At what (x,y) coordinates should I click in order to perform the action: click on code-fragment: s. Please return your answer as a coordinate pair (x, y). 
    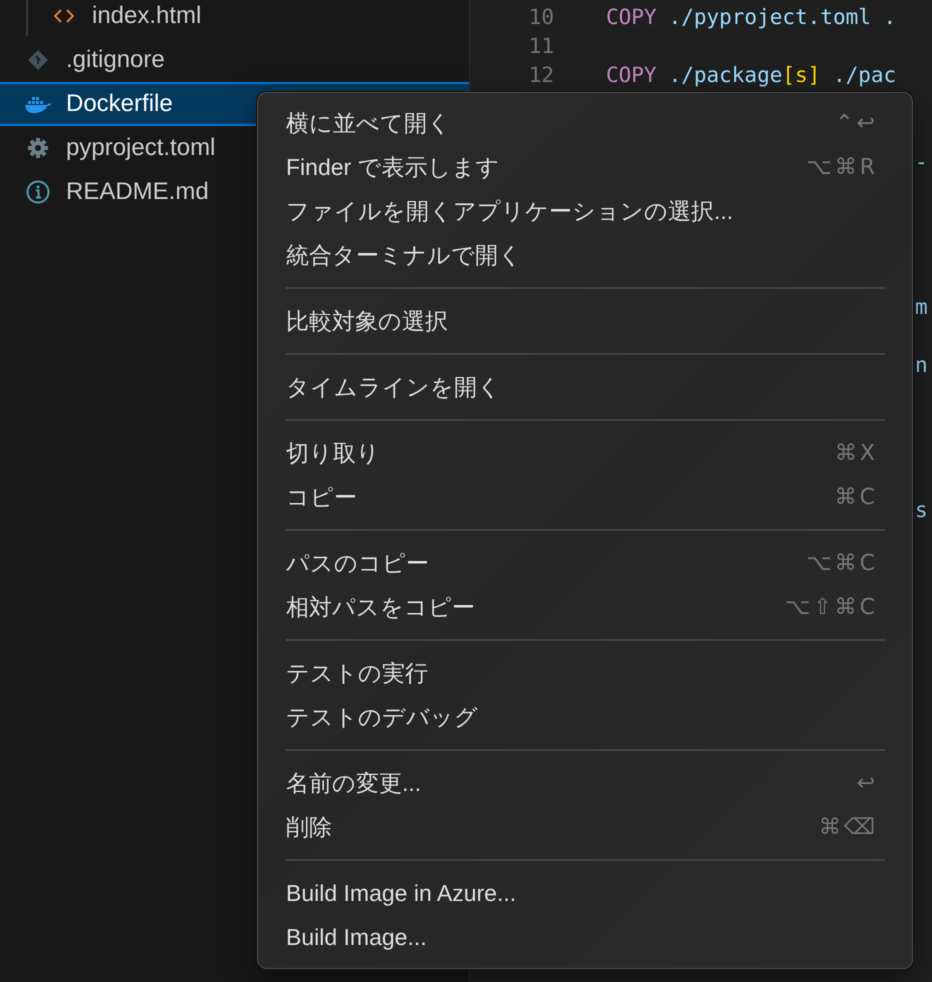
    Looking at the image, I should click on (921, 510).